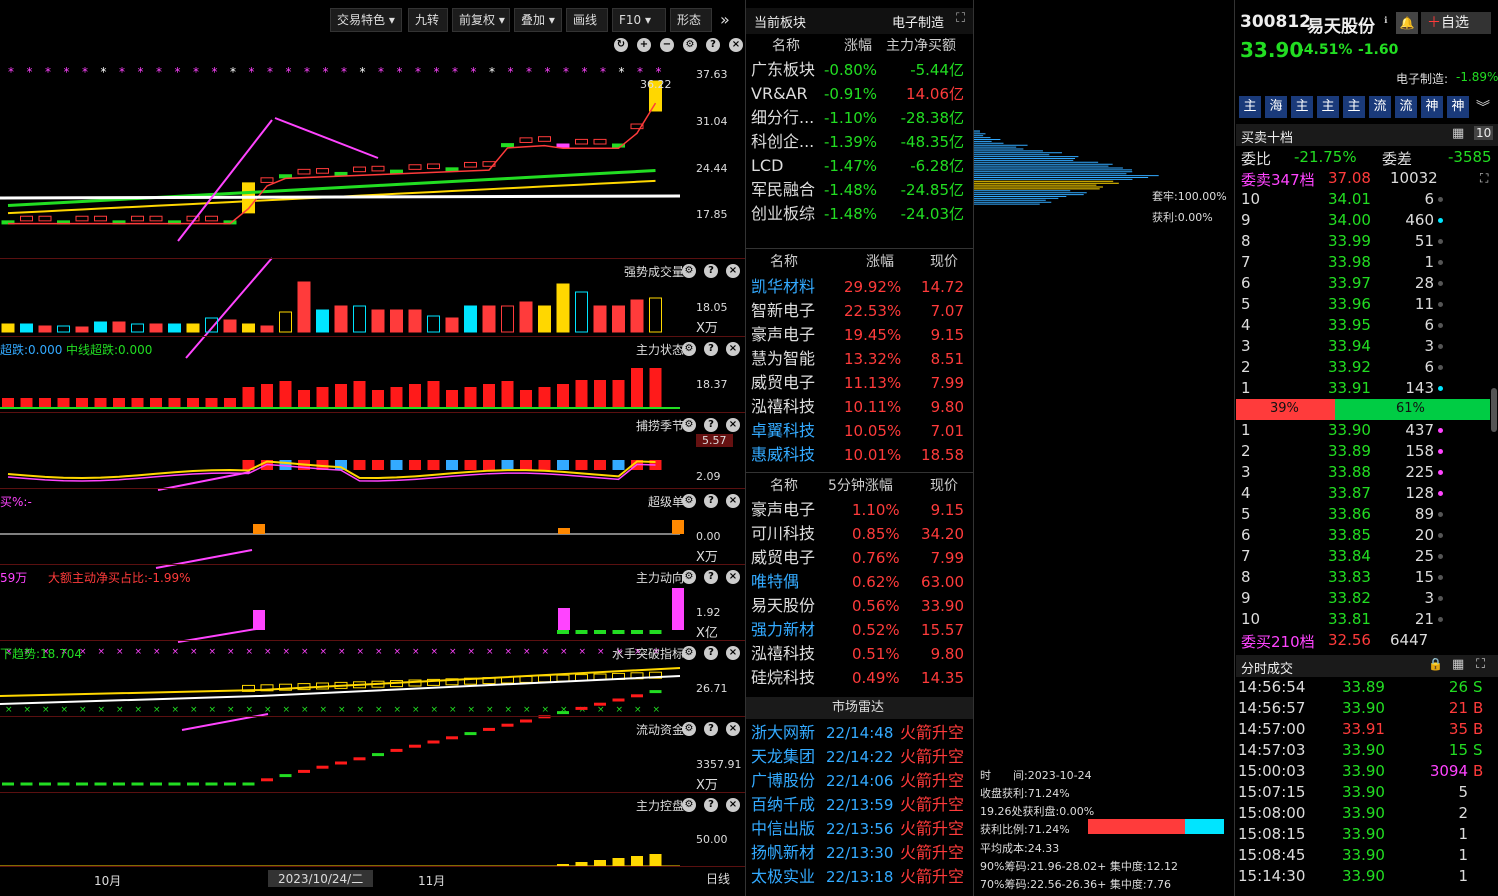 This screenshot has width=1498, height=896. Describe the element at coordinates (718, 878) in the screenshot. I see `period-button: 日线` at that location.